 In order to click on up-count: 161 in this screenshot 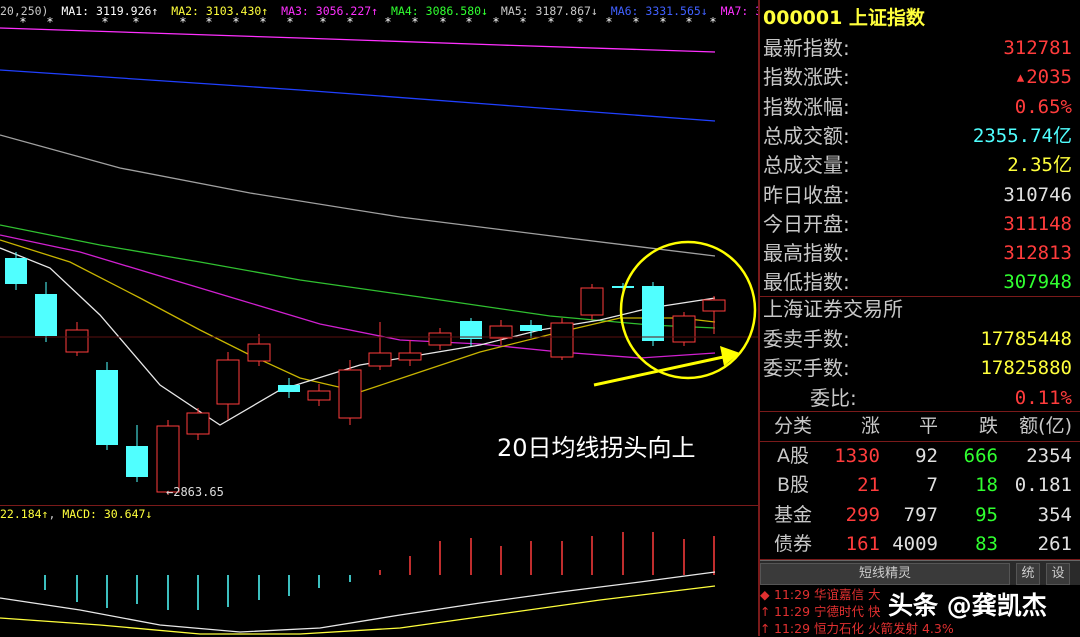, I will do `click(862, 543)`.